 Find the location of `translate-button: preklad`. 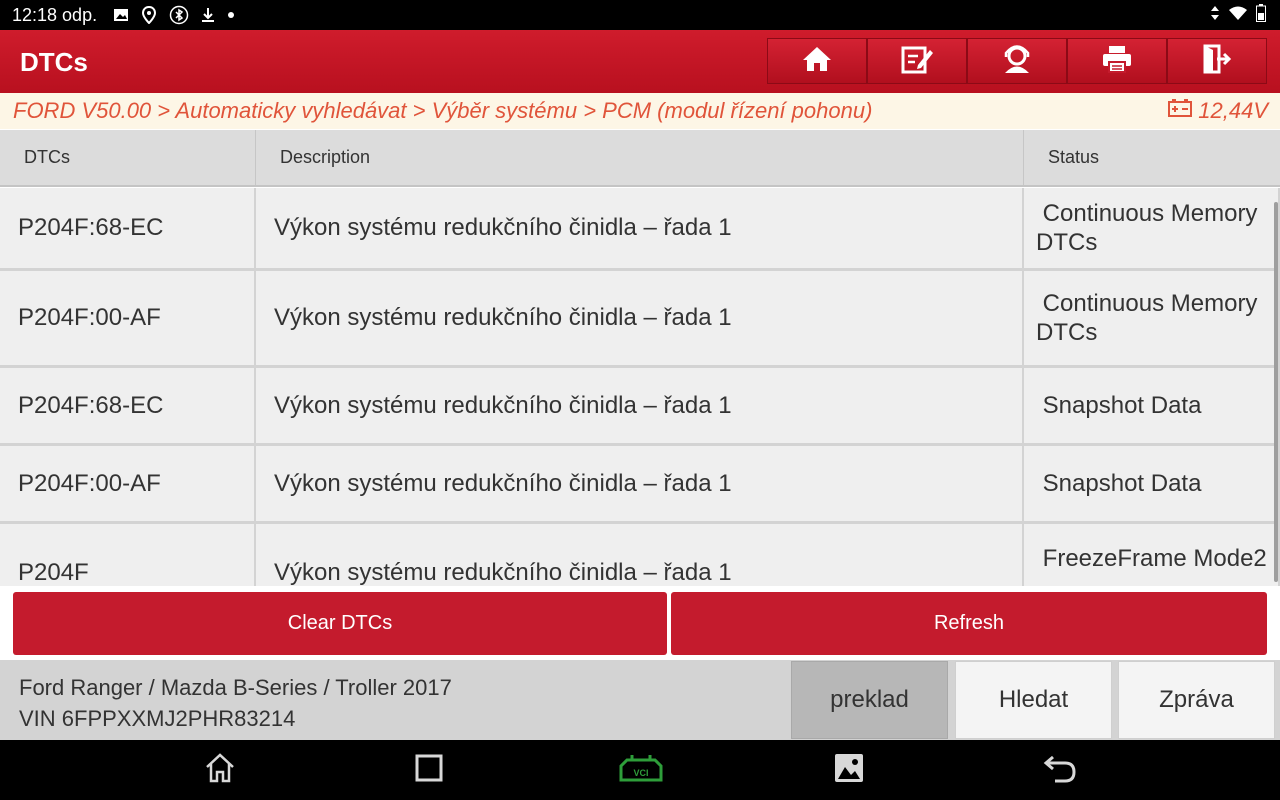

translate-button: preklad is located at coordinates (869, 700).